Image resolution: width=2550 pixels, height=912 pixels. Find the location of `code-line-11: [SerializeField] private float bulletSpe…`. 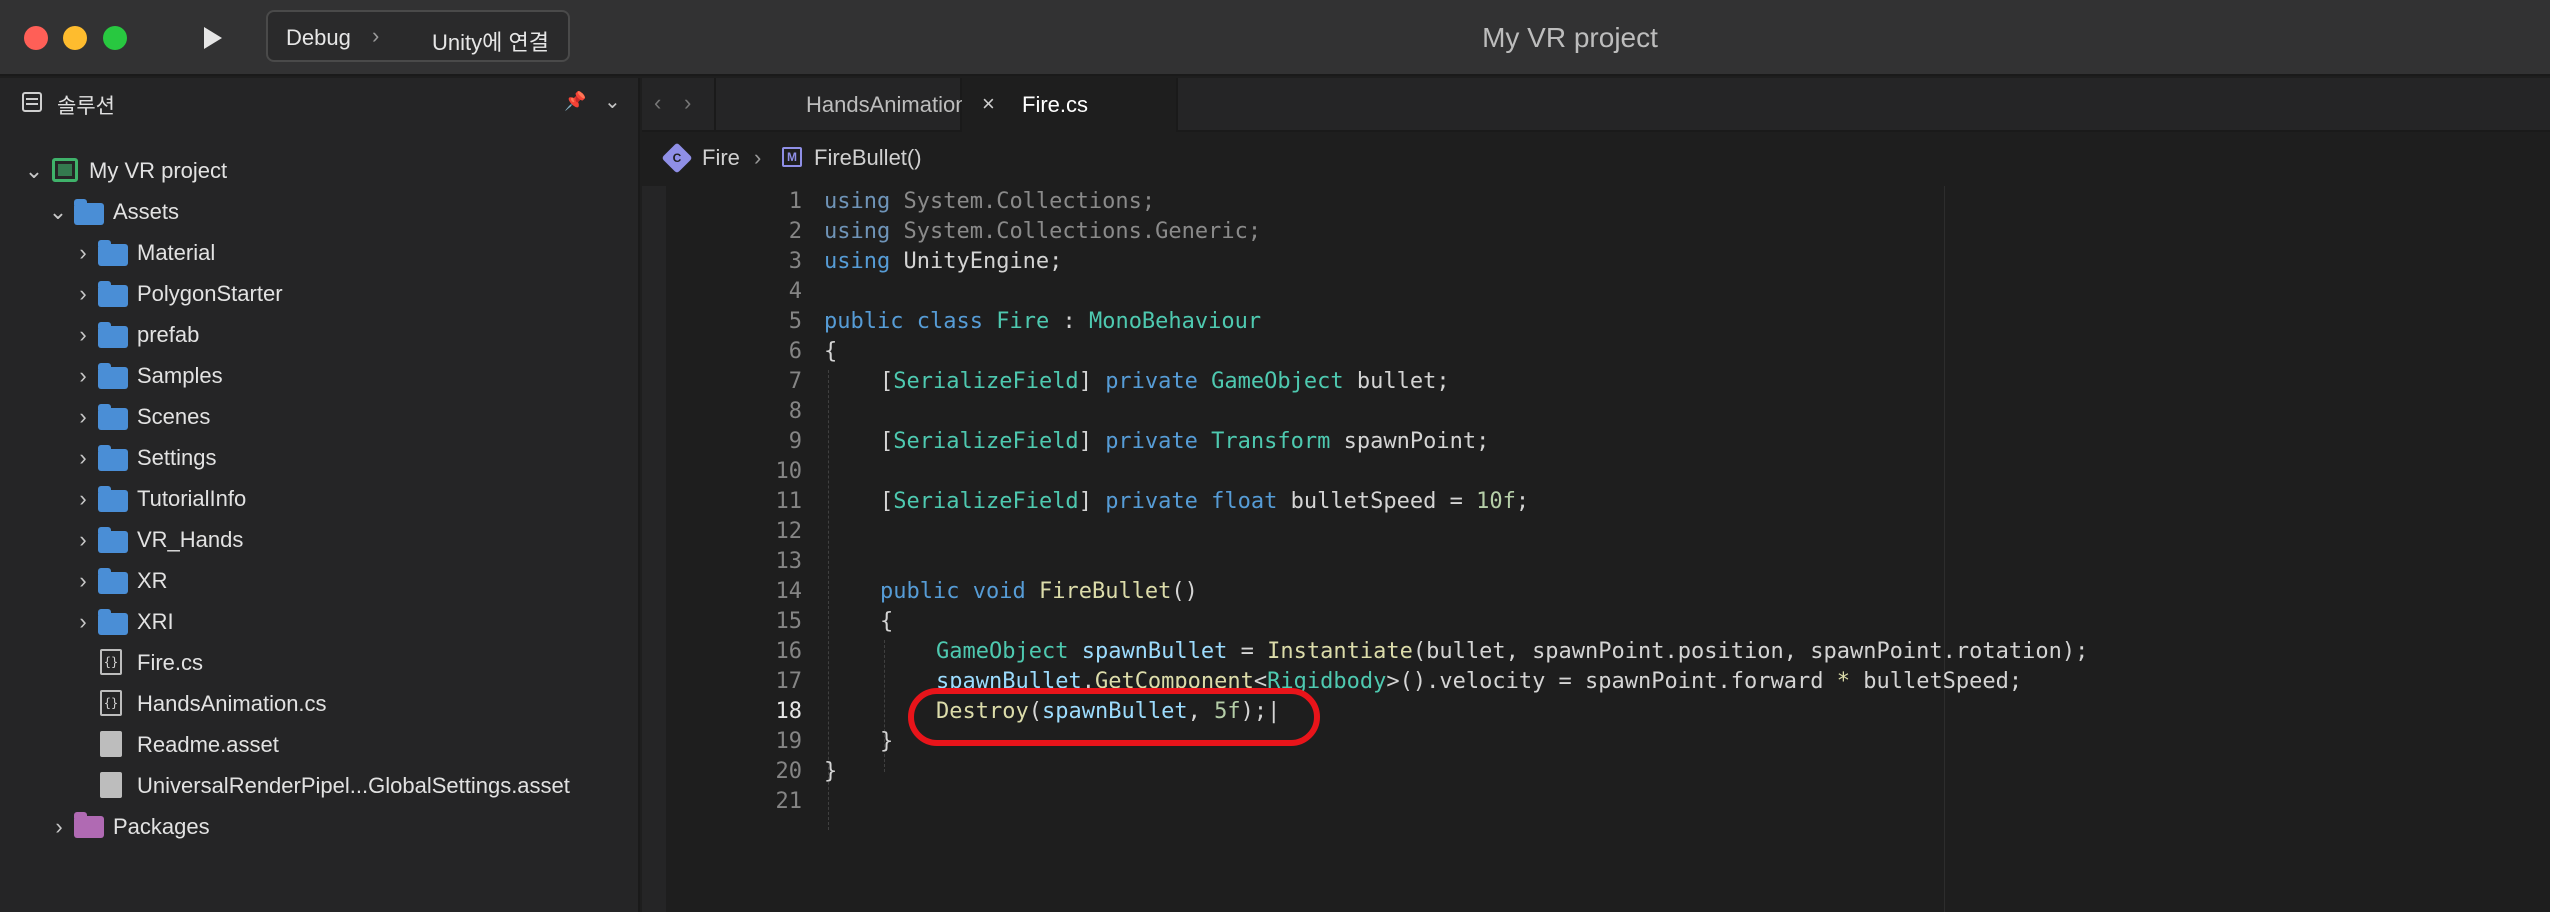

code-line-11: [SerializeField] private float bulletSpe… is located at coordinates (1205, 501).